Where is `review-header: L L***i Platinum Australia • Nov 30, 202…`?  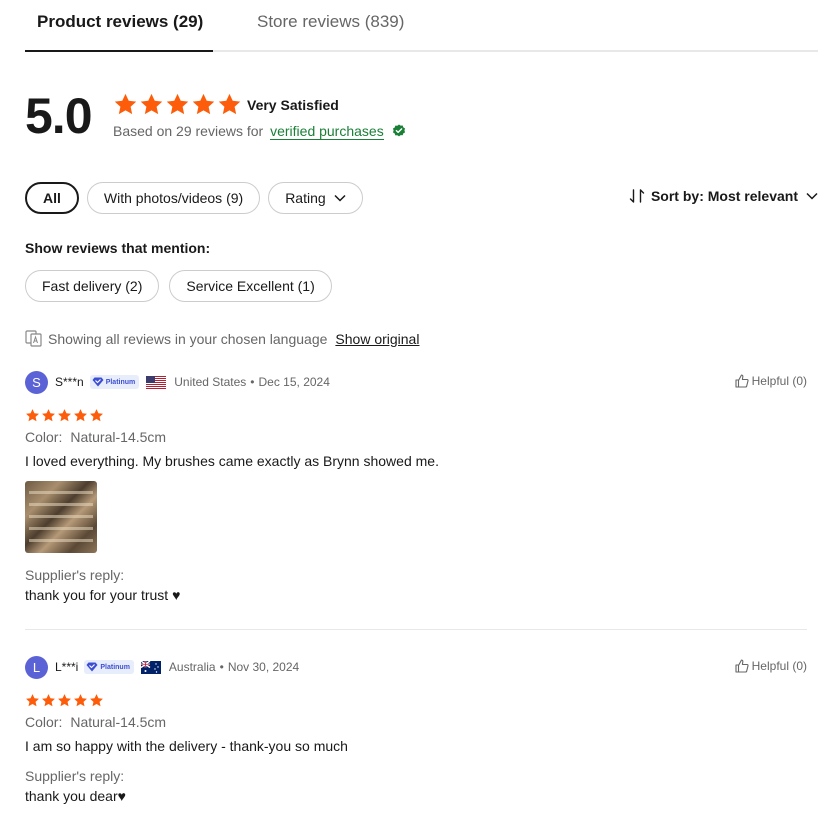 review-header: L L***i Platinum Australia • Nov 30, 202… is located at coordinates (416, 667).